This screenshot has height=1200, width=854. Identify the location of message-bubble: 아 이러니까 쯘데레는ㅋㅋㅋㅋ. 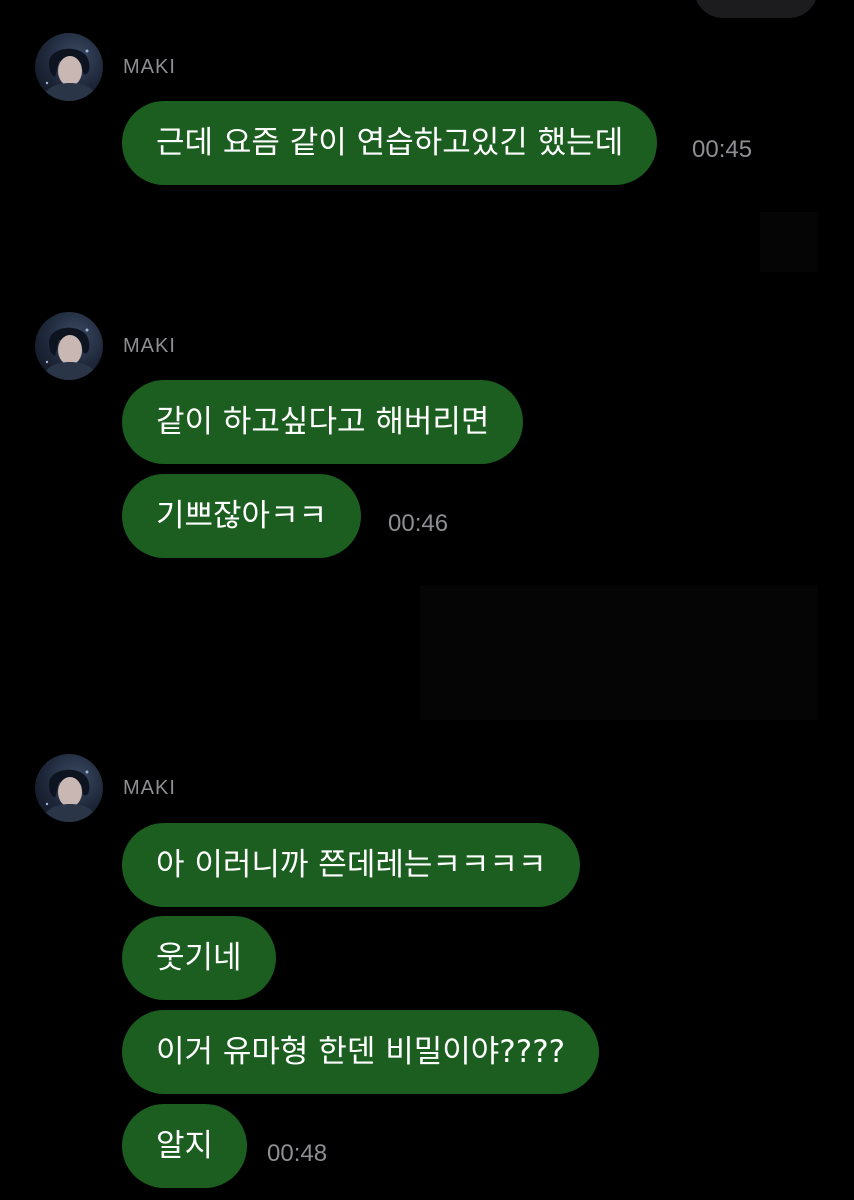
(351, 865).